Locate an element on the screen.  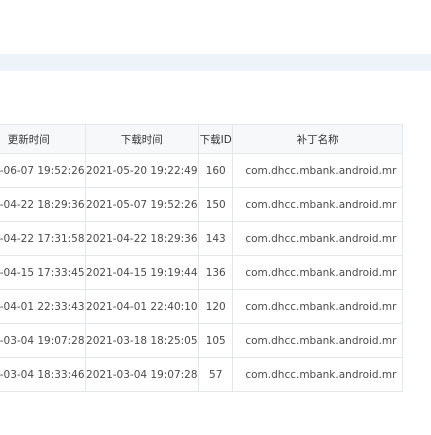
section-divider is located at coordinates (215, 62).